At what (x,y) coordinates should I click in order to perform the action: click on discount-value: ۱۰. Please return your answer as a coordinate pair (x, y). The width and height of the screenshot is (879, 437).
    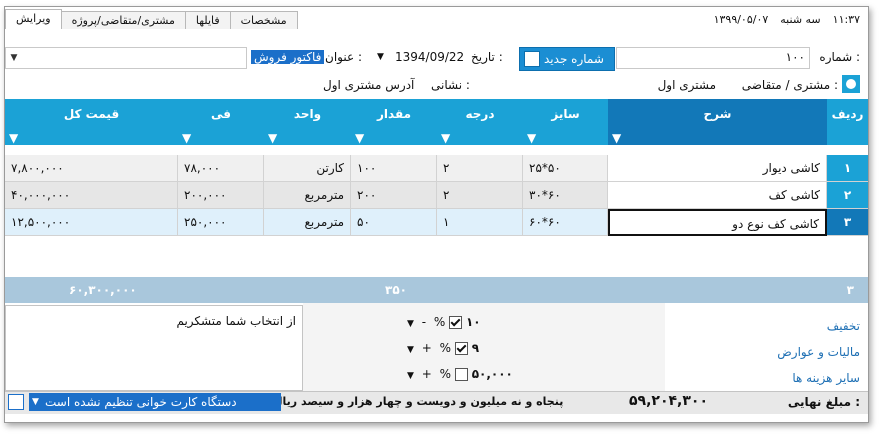
    Looking at the image, I should click on (473, 322).